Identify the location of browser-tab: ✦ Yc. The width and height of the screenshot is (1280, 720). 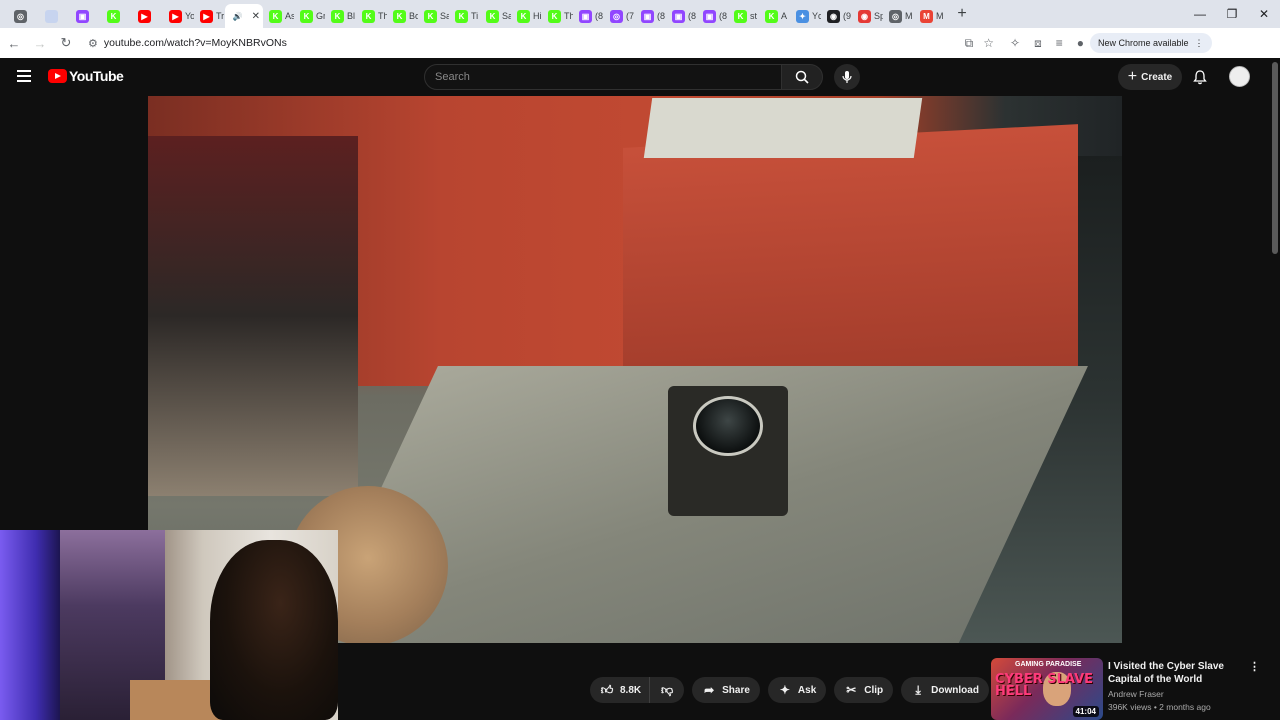
(805, 16).